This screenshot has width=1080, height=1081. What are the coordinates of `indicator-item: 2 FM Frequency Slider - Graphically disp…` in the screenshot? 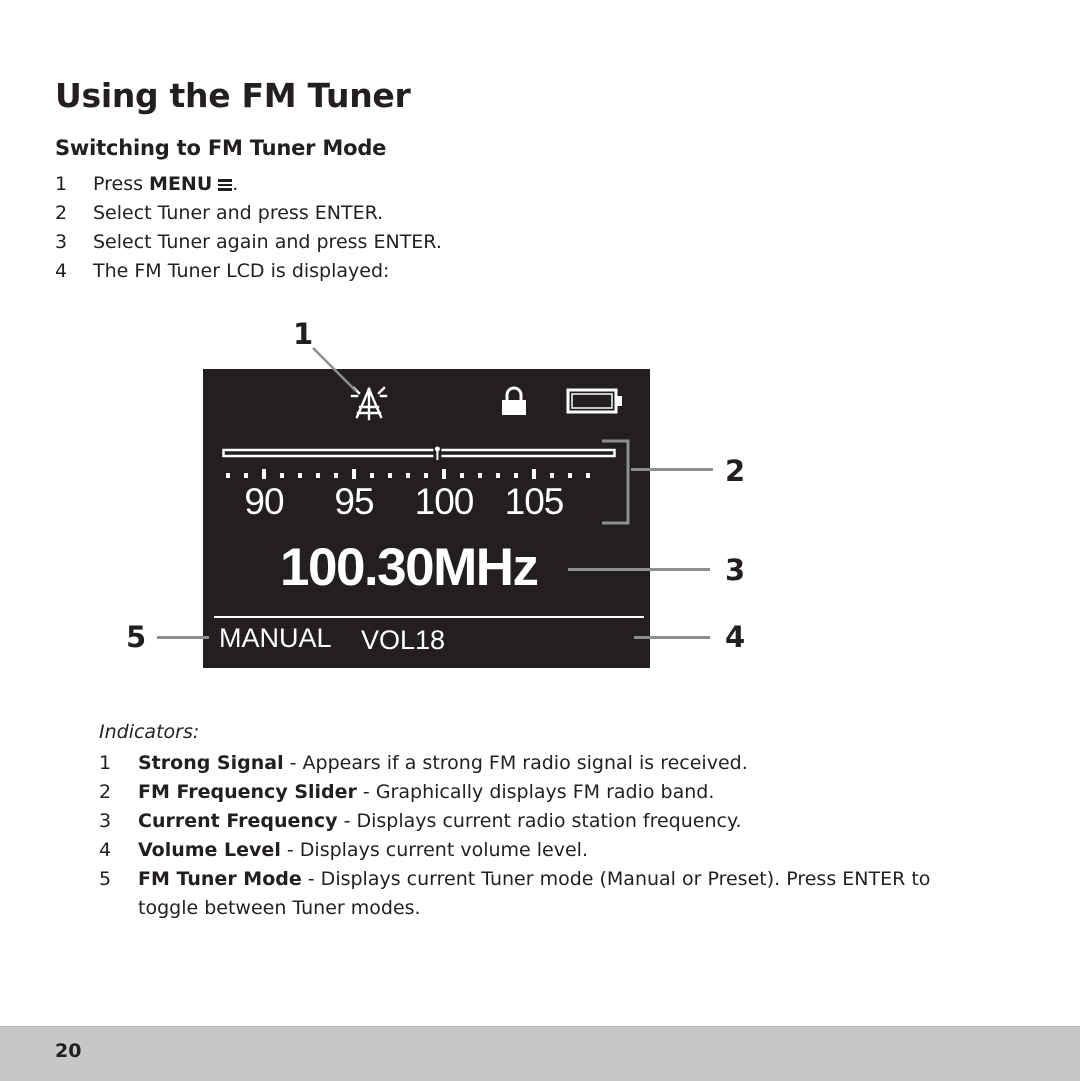 It's located at (519, 792).